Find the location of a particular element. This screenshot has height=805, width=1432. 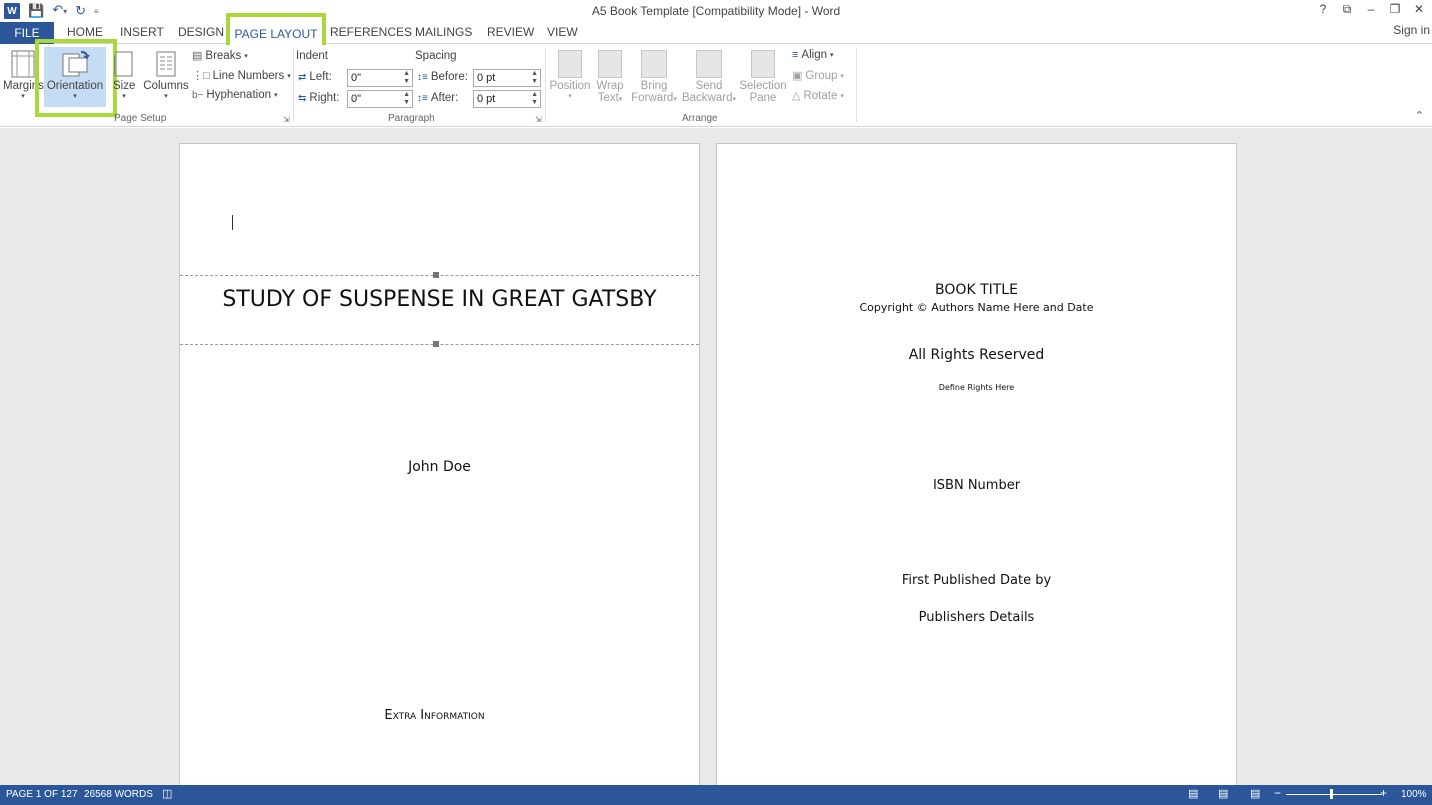

rotate-label: Rotate is located at coordinates (820, 95).